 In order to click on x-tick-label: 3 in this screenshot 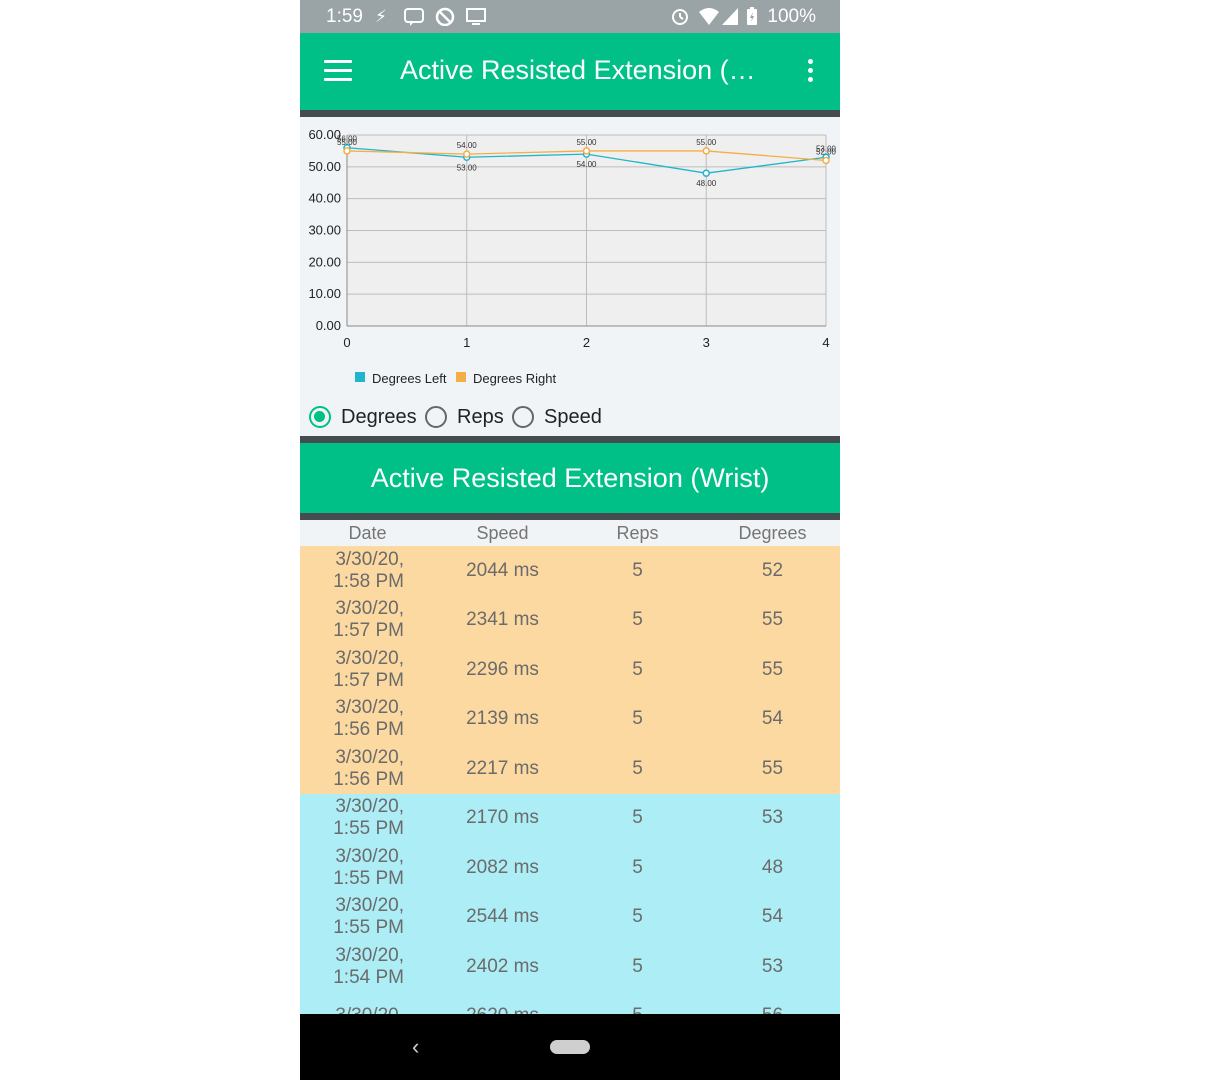, I will do `click(706, 342)`.